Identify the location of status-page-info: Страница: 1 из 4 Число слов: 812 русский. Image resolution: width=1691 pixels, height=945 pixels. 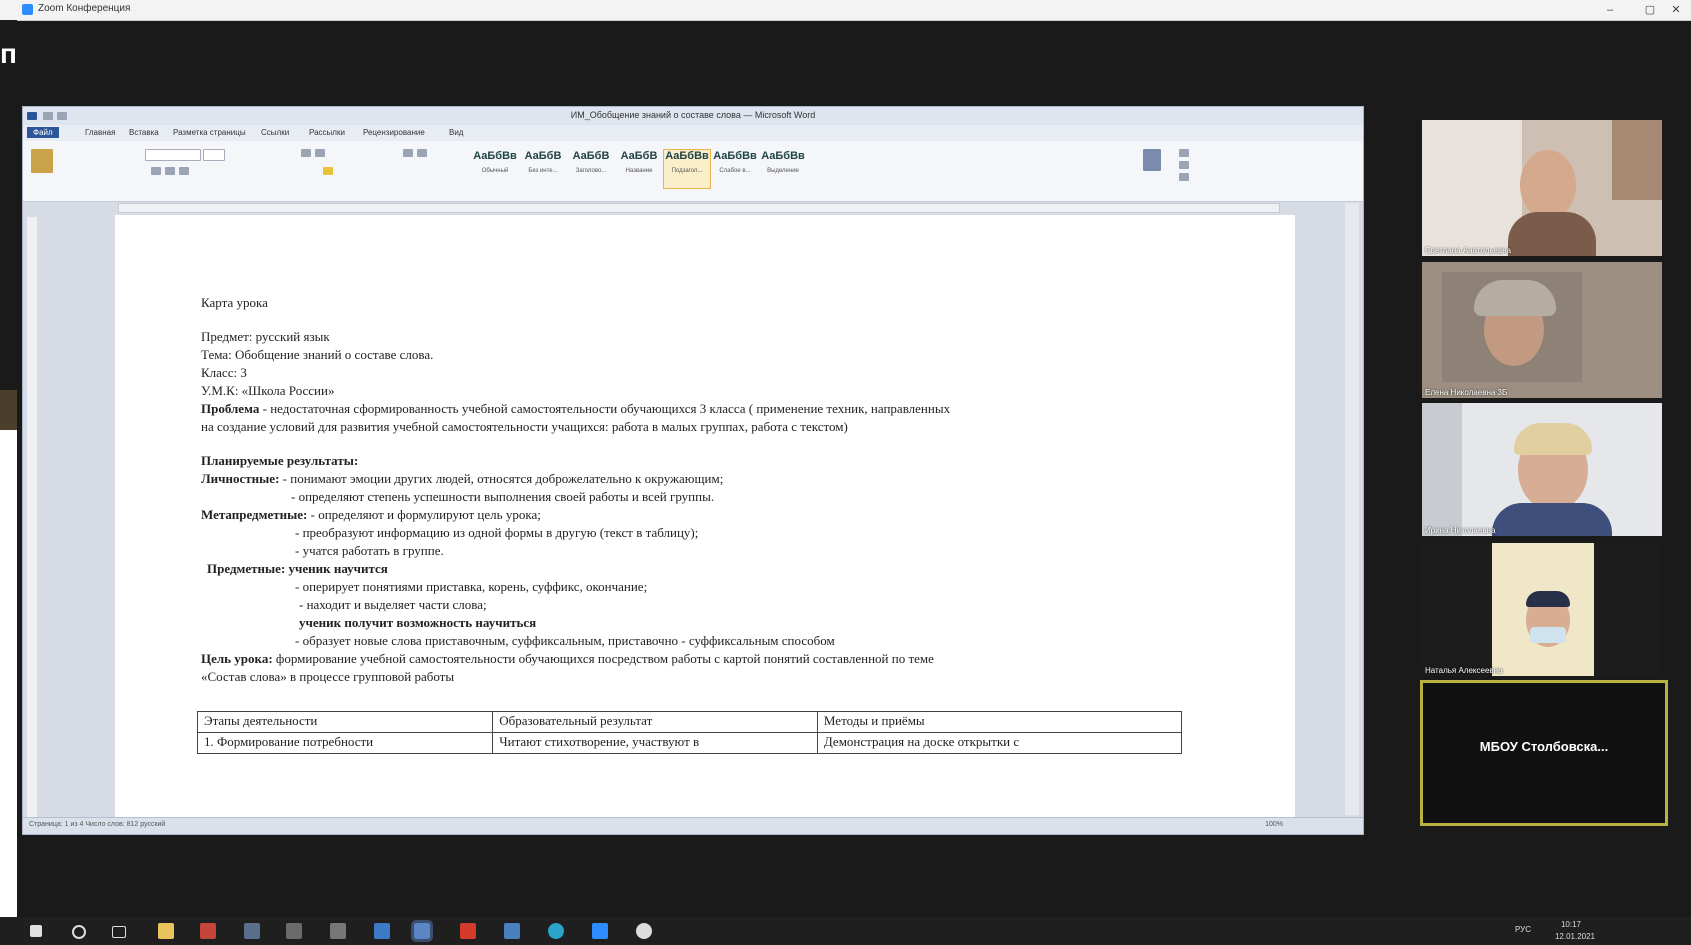
(97, 824).